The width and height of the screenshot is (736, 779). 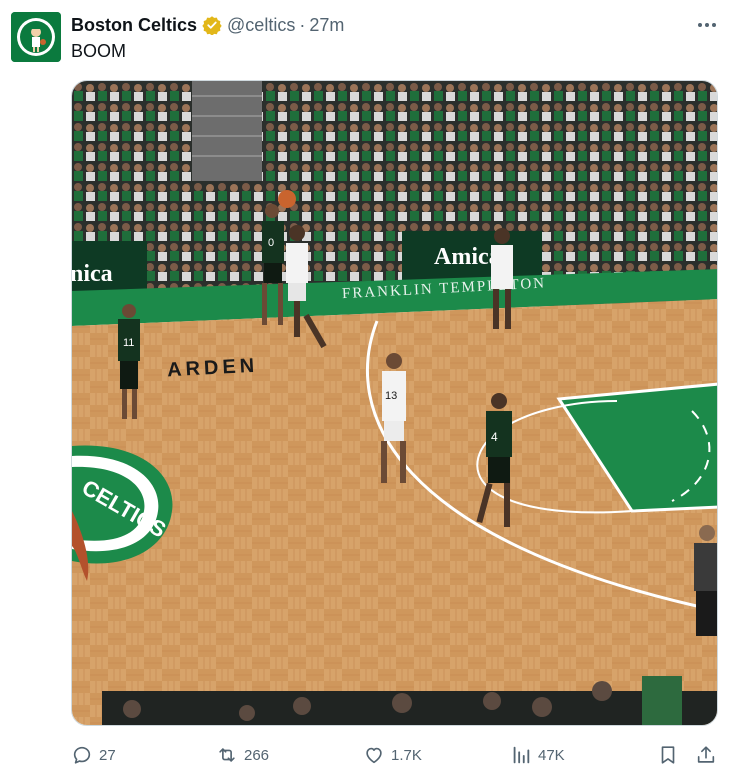 I want to click on avatar, so click(x=36, y=37).